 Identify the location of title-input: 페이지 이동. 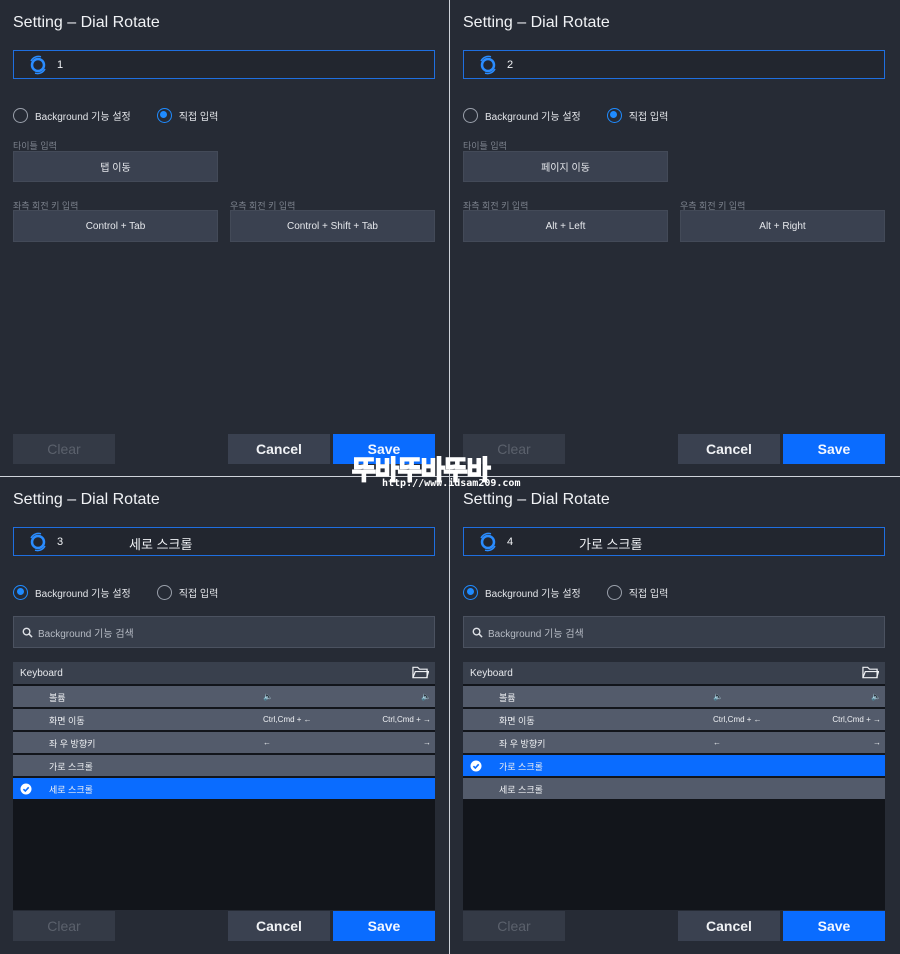
(565, 166).